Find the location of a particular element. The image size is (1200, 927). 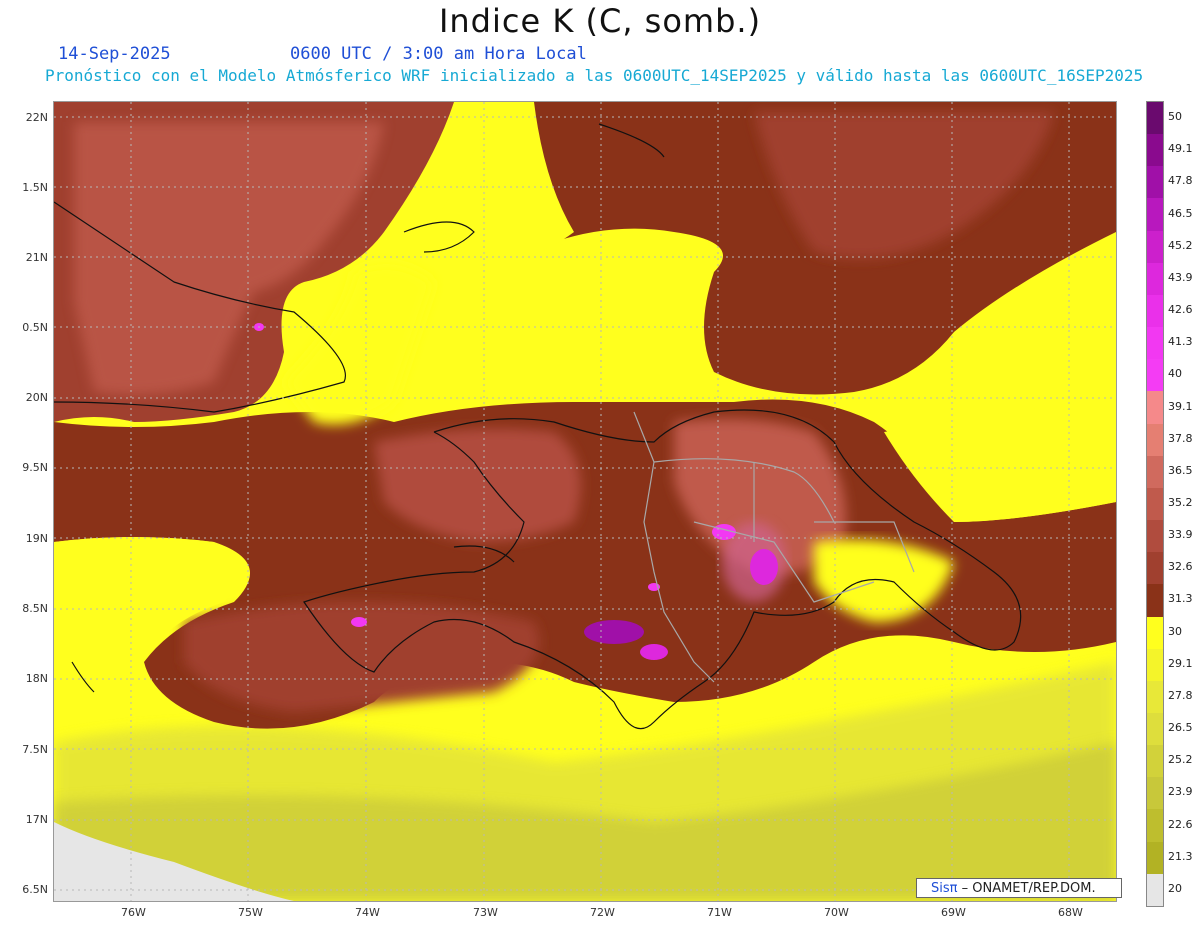

colorbar-label: 20 is located at coordinates (1175, 888).